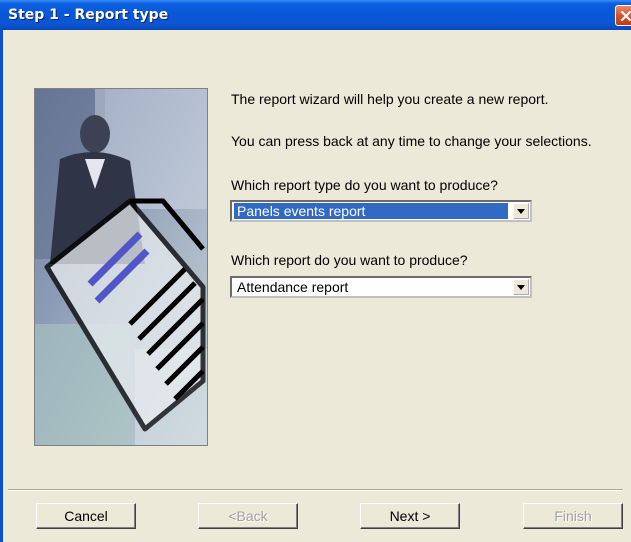 The width and height of the screenshot is (631, 542). I want to click on report-type-dropdown-button, so click(521, 211).